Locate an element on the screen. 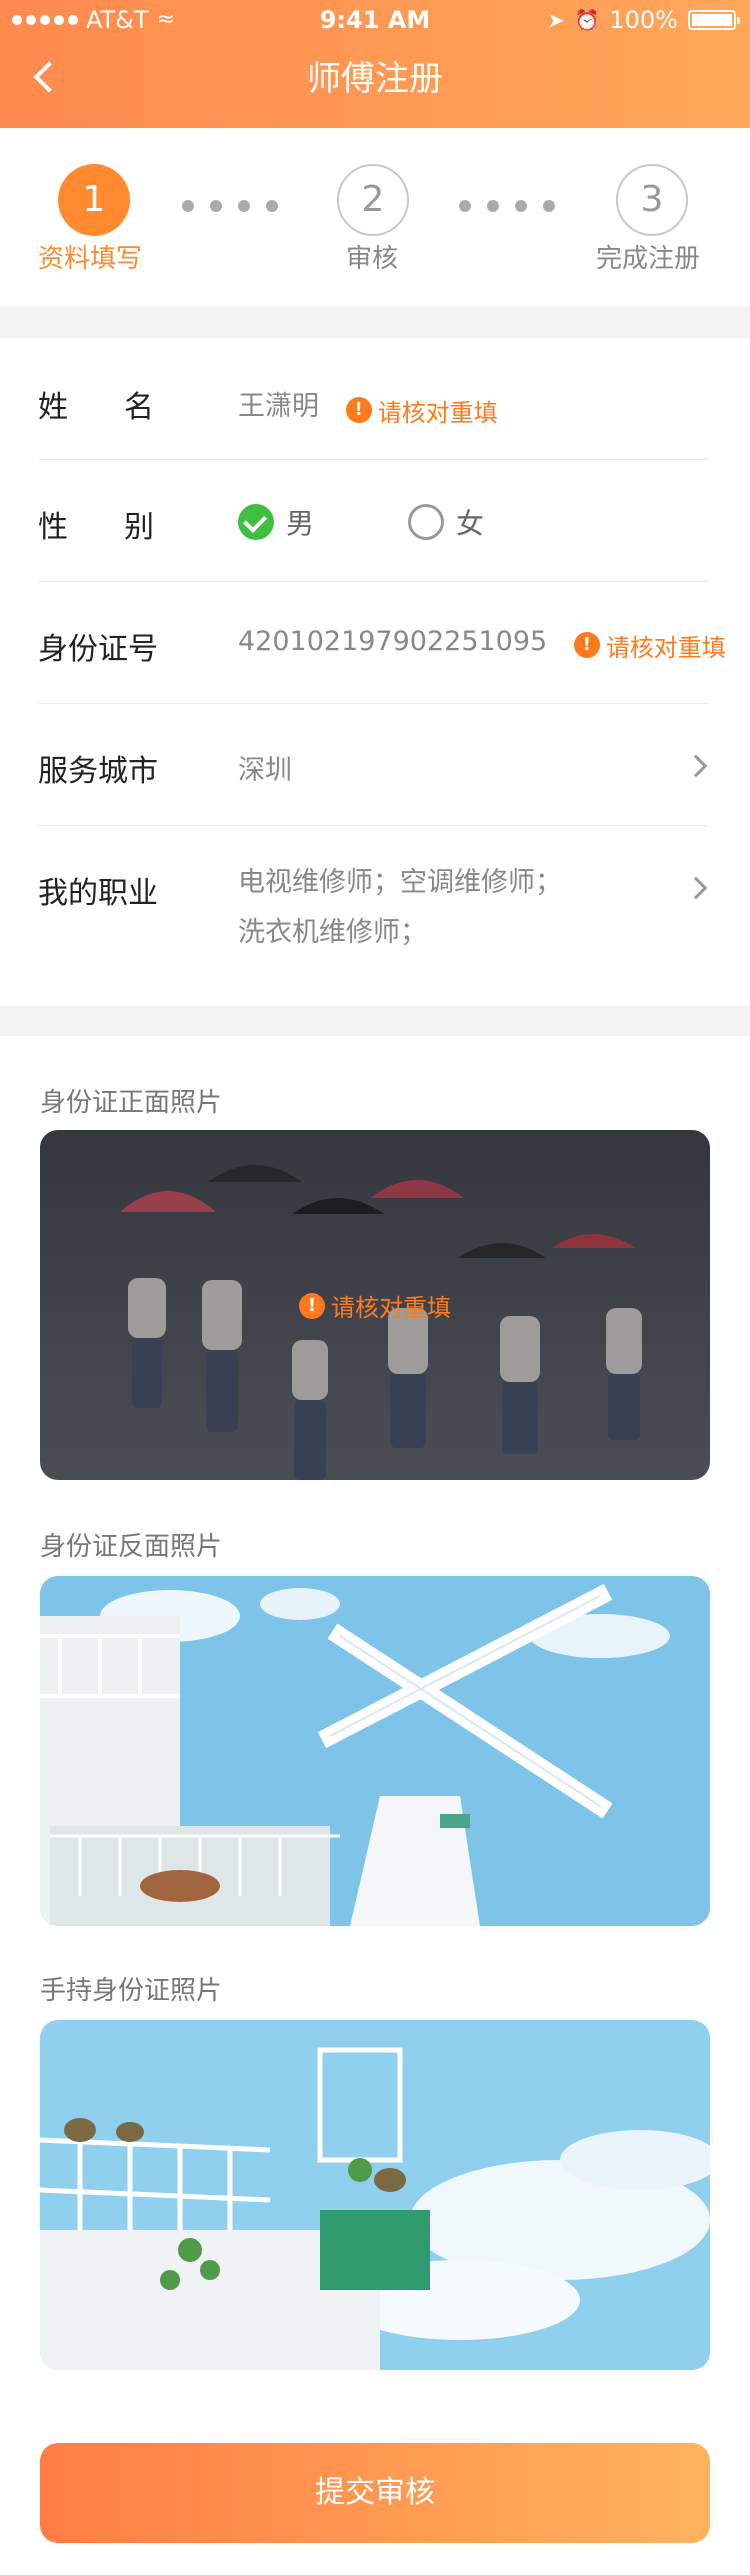  name-value: 王潇明 is located at coordinates (278, 406).